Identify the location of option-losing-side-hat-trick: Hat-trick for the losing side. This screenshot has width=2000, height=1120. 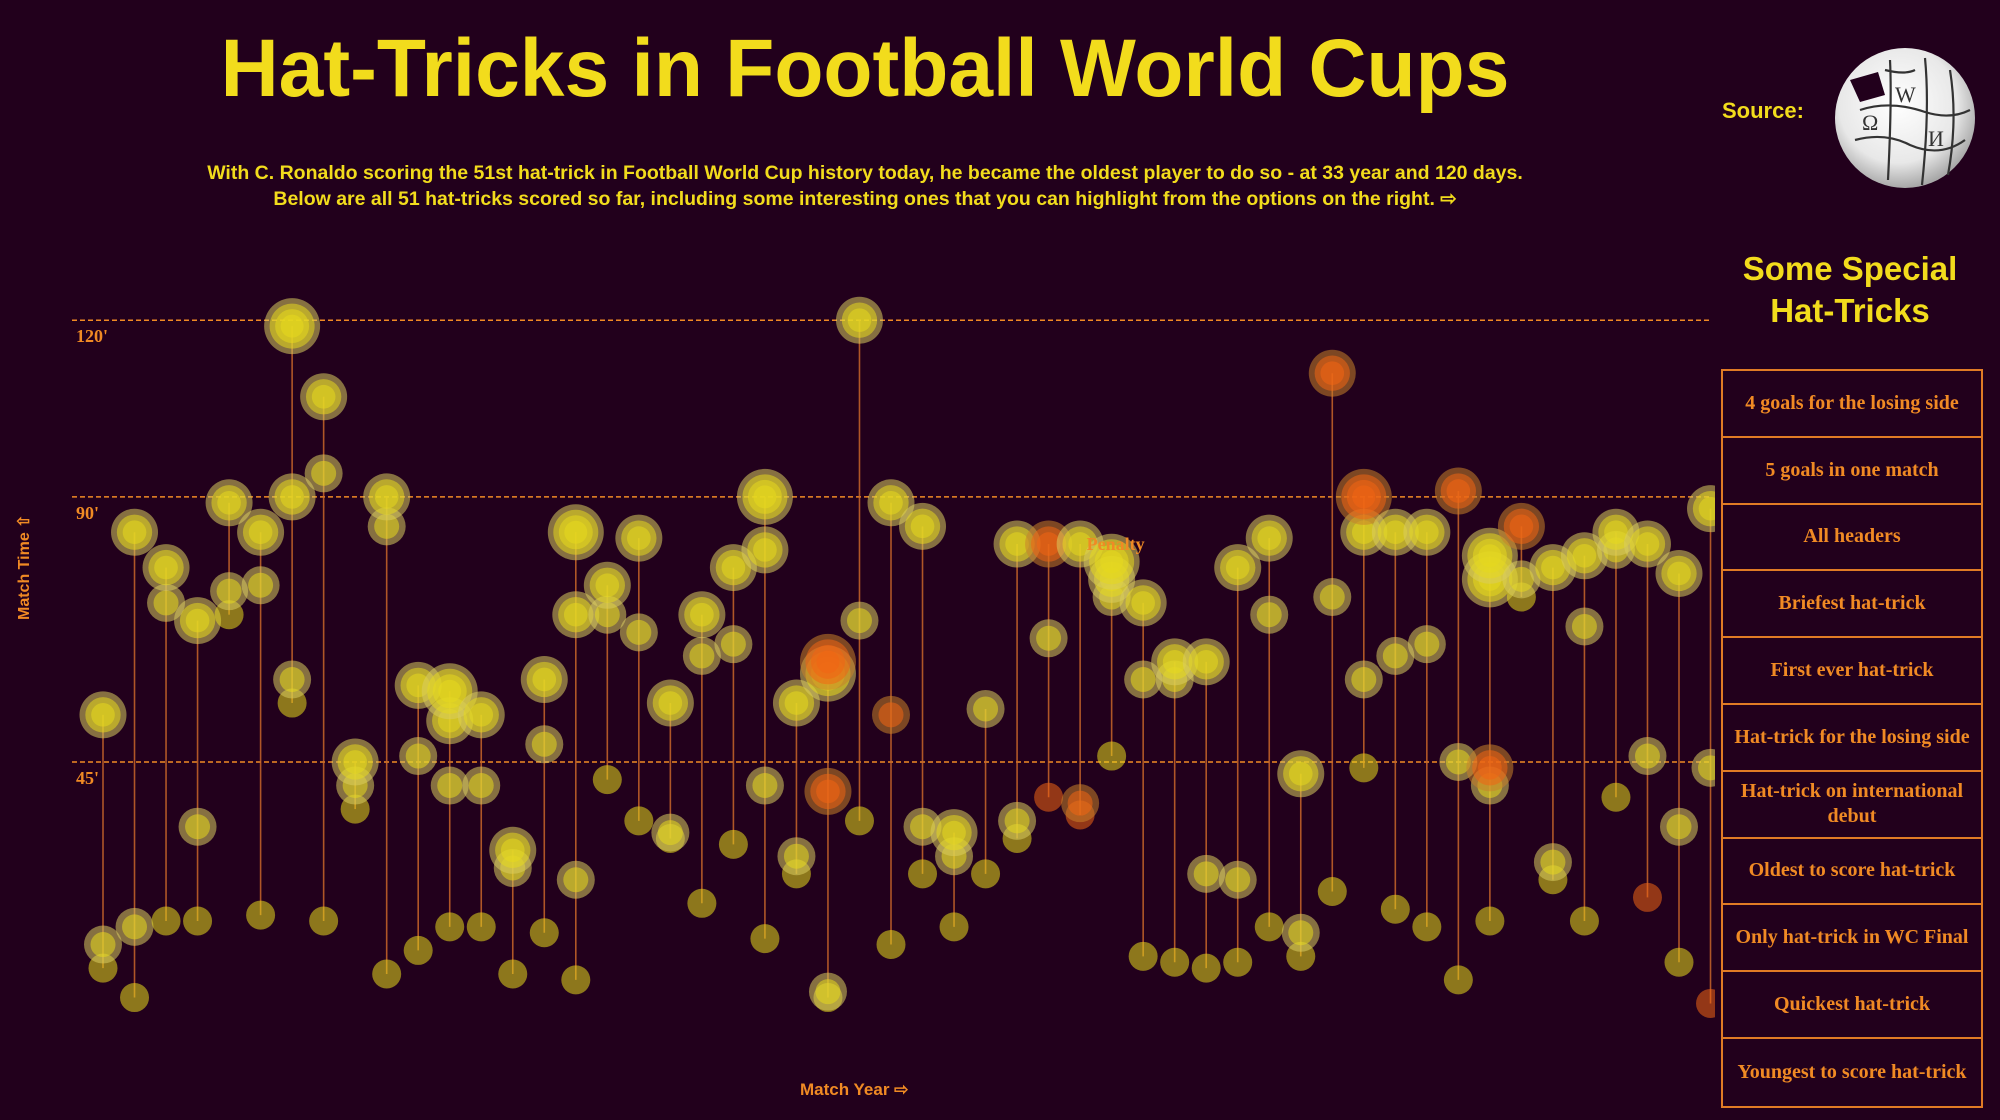
(1852, 738).